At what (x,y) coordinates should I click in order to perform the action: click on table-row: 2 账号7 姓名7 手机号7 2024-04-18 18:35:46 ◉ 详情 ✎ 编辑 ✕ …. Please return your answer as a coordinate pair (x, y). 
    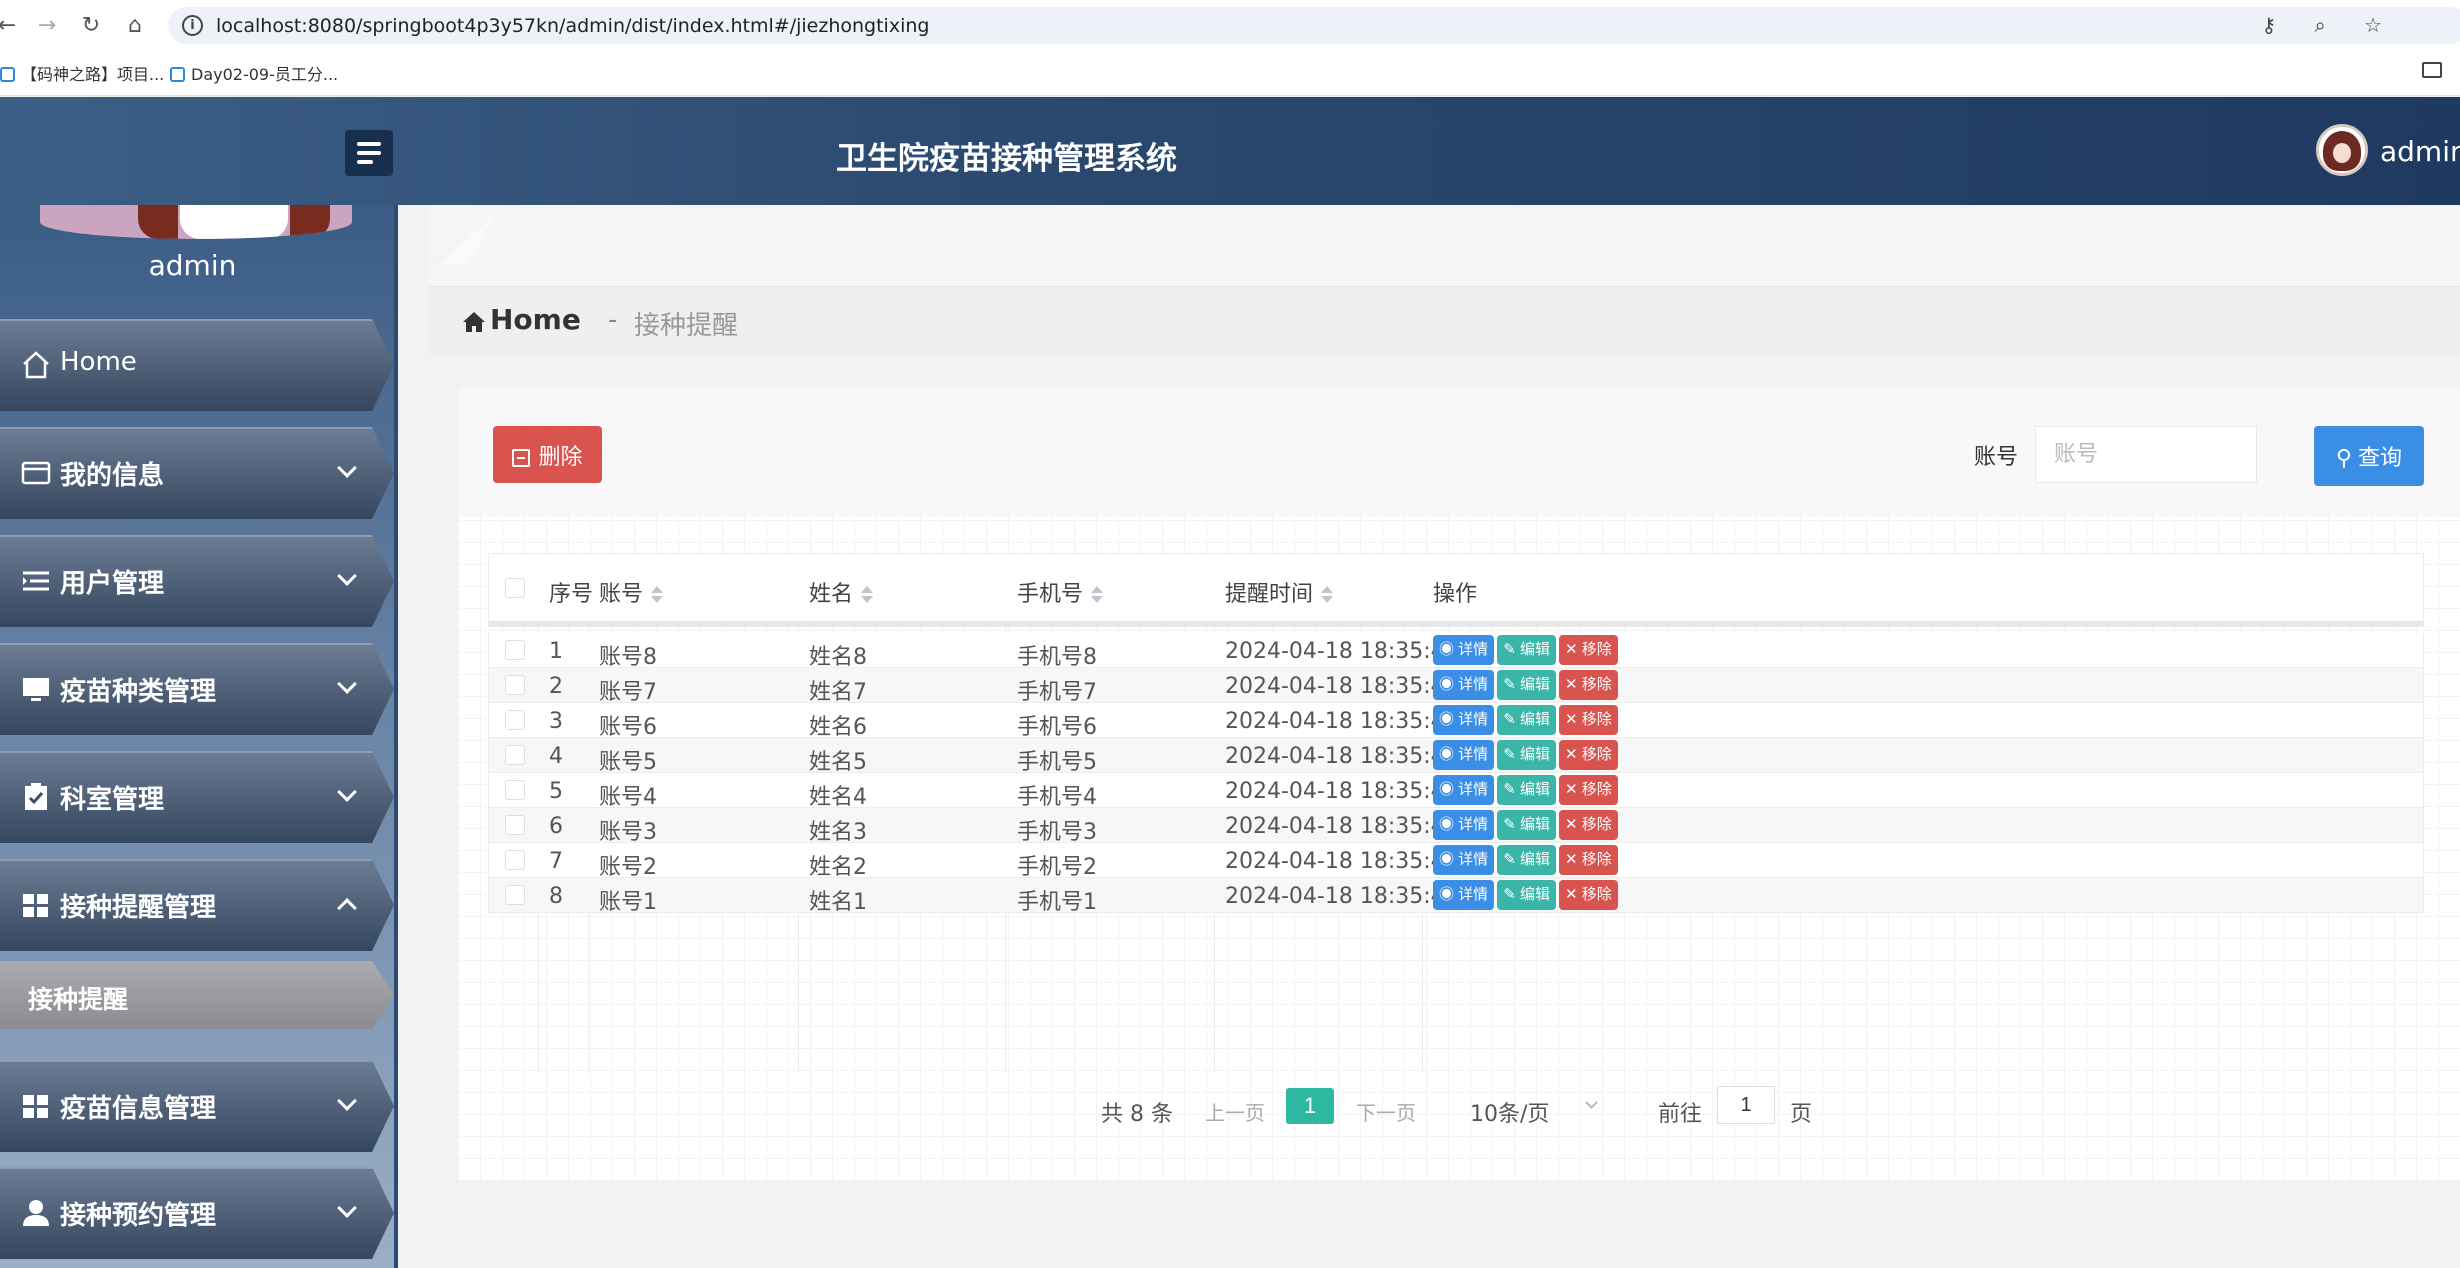
    Looking at the image, I should click on (1456, 686).